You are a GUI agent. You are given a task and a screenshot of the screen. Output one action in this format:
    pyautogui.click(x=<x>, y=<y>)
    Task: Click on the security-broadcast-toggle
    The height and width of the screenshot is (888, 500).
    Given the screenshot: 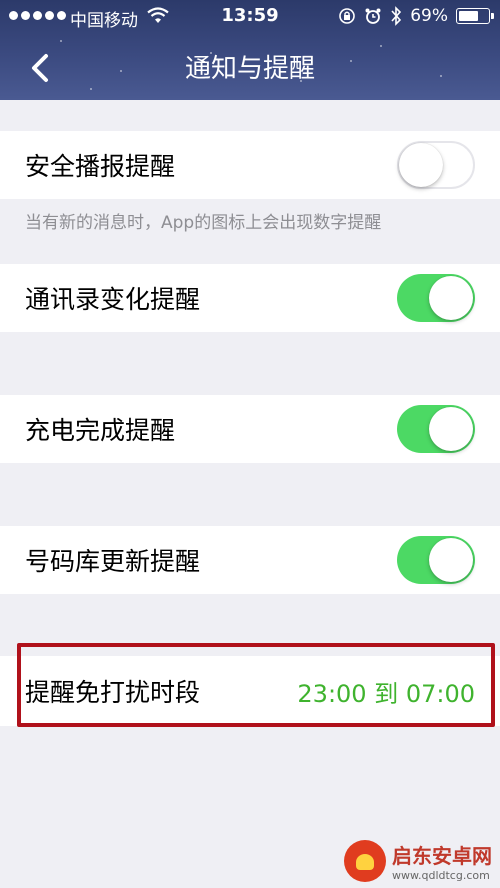 What is the action you would take?
    pyautogui.click(x=436, y=165)
    